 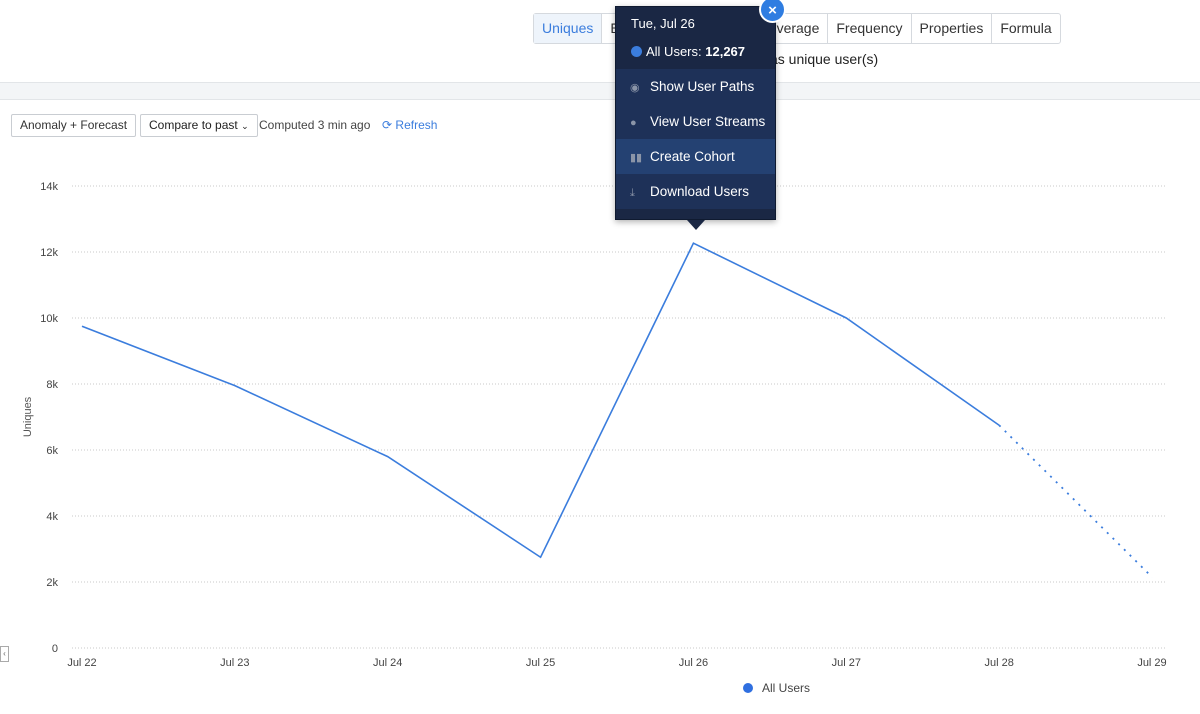 I want to click on y-tick-label: 12k, so click(x=49, y=253).